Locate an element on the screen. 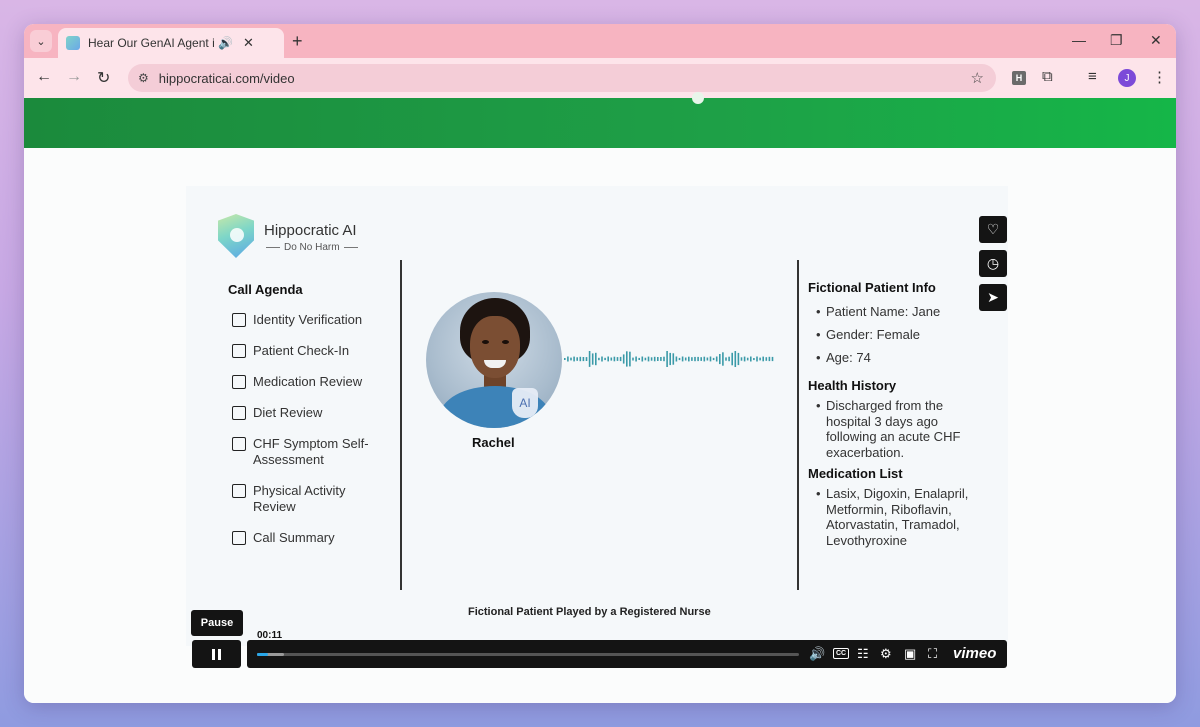 The width and height of the screenshot is (1200, 727). restore-icon: ❐ is located at coordinates (1116, 40).